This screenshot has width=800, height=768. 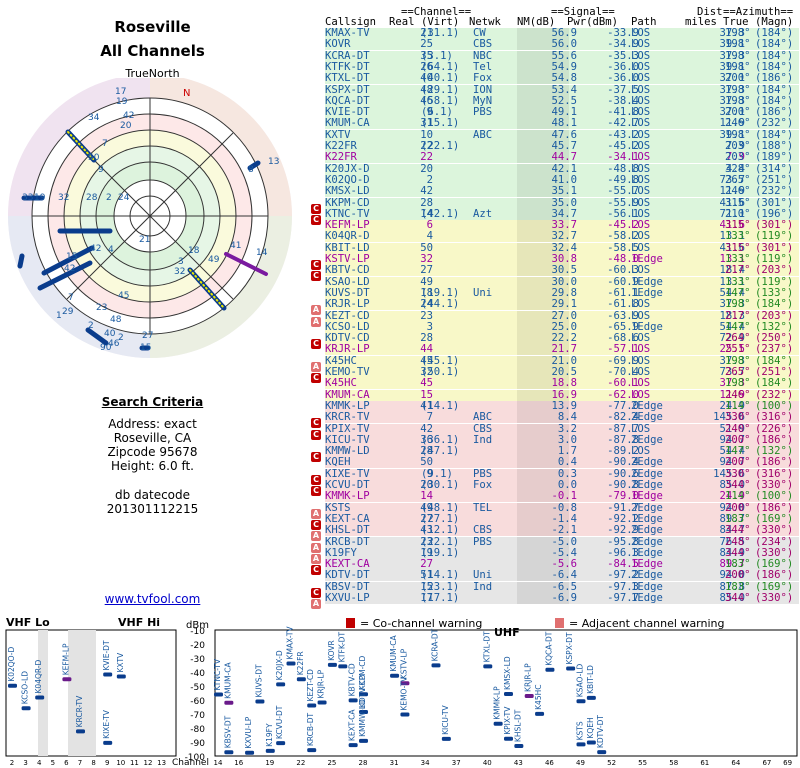 What do you see at coordinates (347, 304) in the screenshot?
I see `cell-call: KRJR-LP` at bounding box center [347, 304].